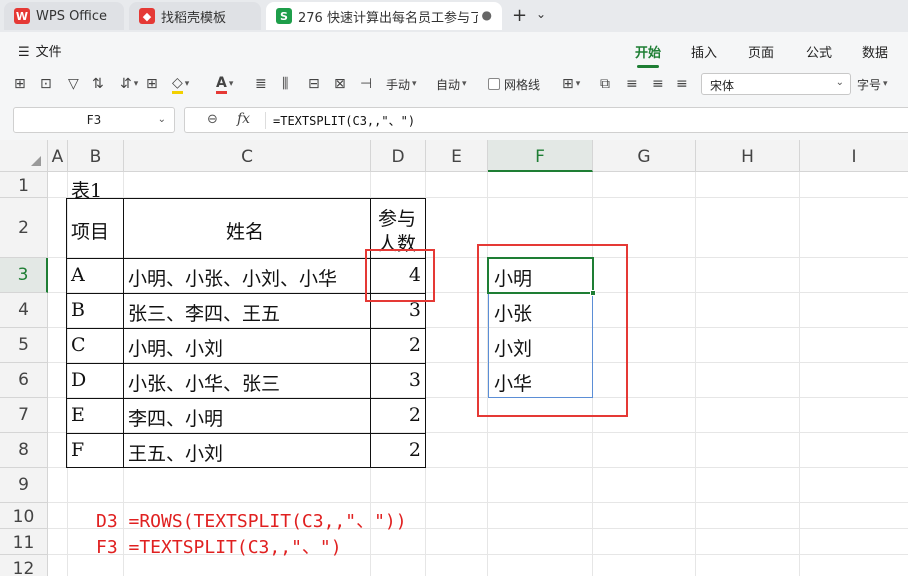  What do you see at coordinates (98, 84) in the screenshot?
I see `sort-asc-icon: ⇅` at bounding box center [98, 84].